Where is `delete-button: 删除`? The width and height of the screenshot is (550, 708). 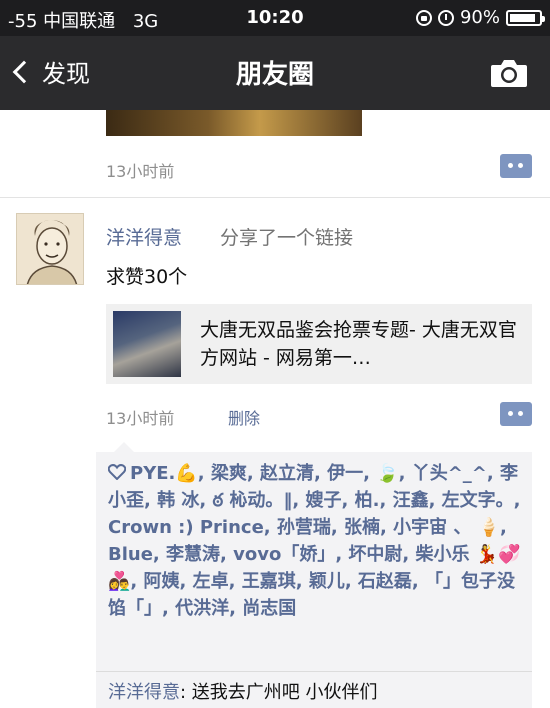
delete-button: 删除 is located at coordinates (244, 417).